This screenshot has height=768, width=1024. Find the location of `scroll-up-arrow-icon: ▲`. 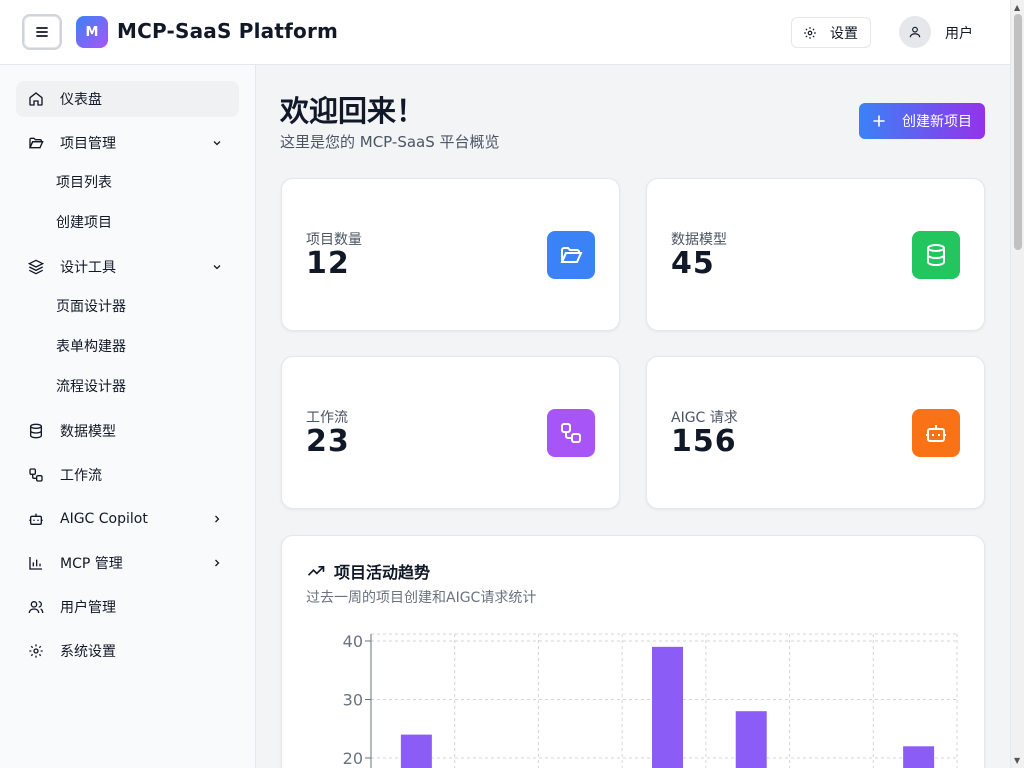

scroll-up-arrow-icon: ▲ is located at coordinates (1017, 7).